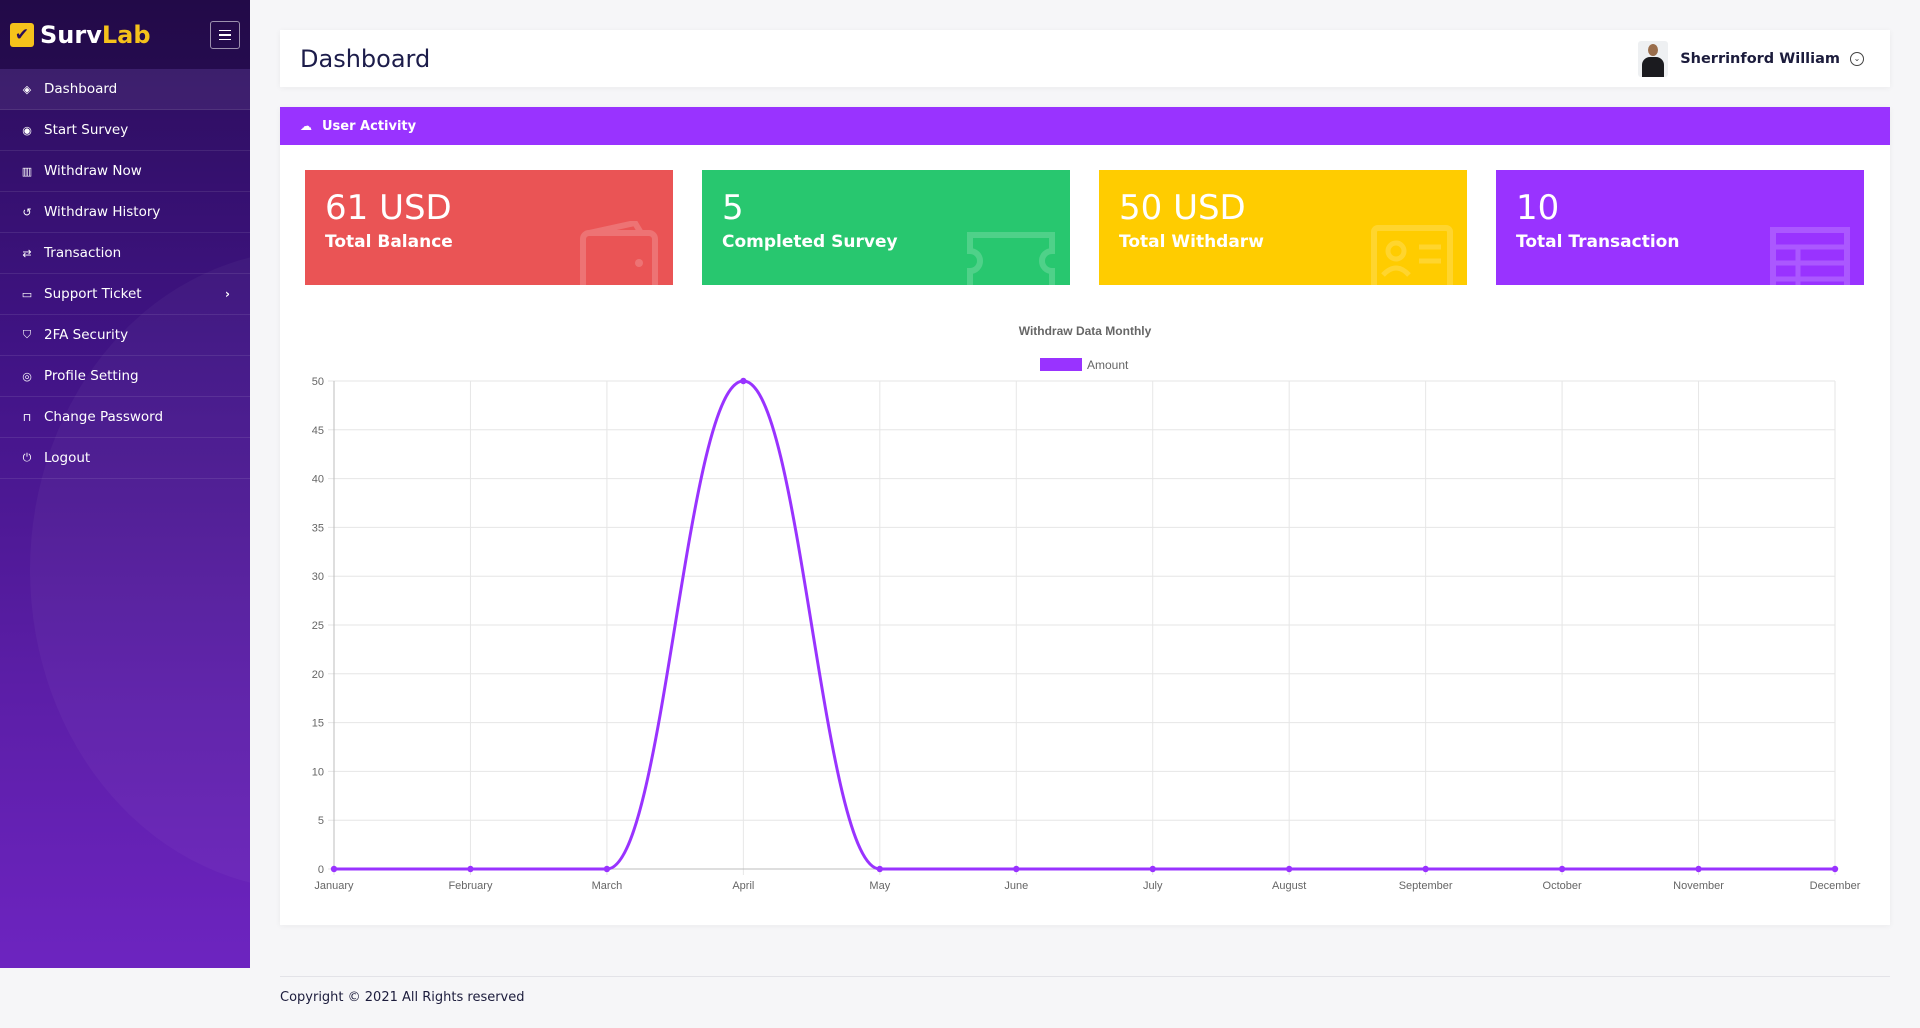 This screenshot has height=1028, width=1920. What do you see at coordinates (27, 130) in the screenshot?
I see `play-circle-icon: ◉` at bounding box center [27, 130].